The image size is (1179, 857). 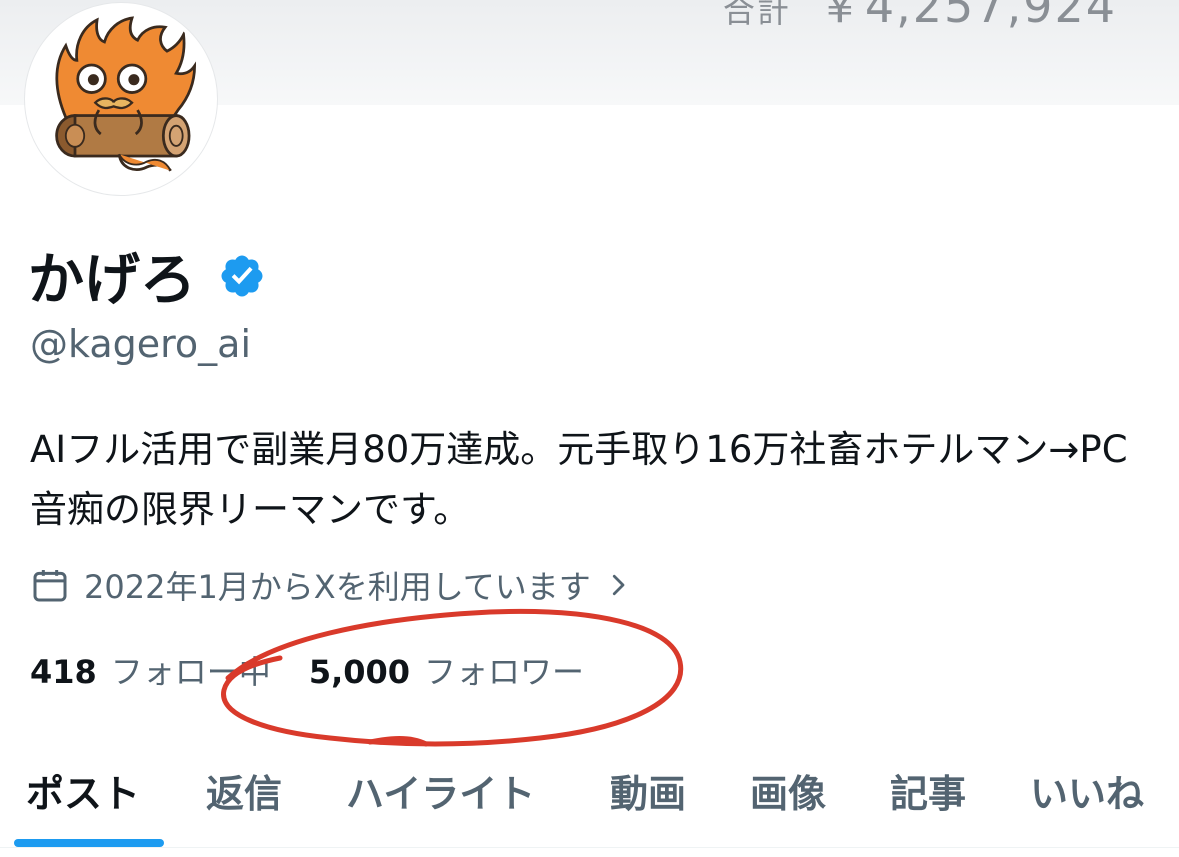 I want to click on handle: @kagero_ai, so click(x=141, y=344).